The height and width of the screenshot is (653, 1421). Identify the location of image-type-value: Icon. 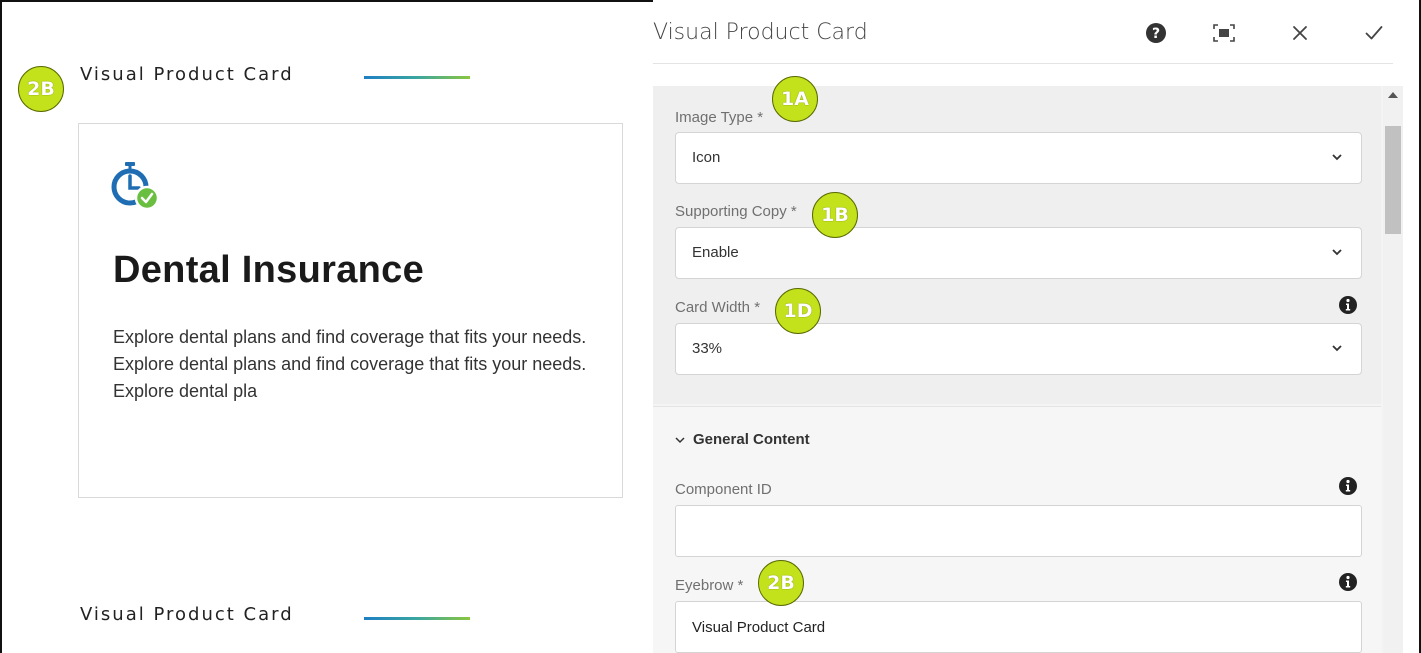
(706, 157).